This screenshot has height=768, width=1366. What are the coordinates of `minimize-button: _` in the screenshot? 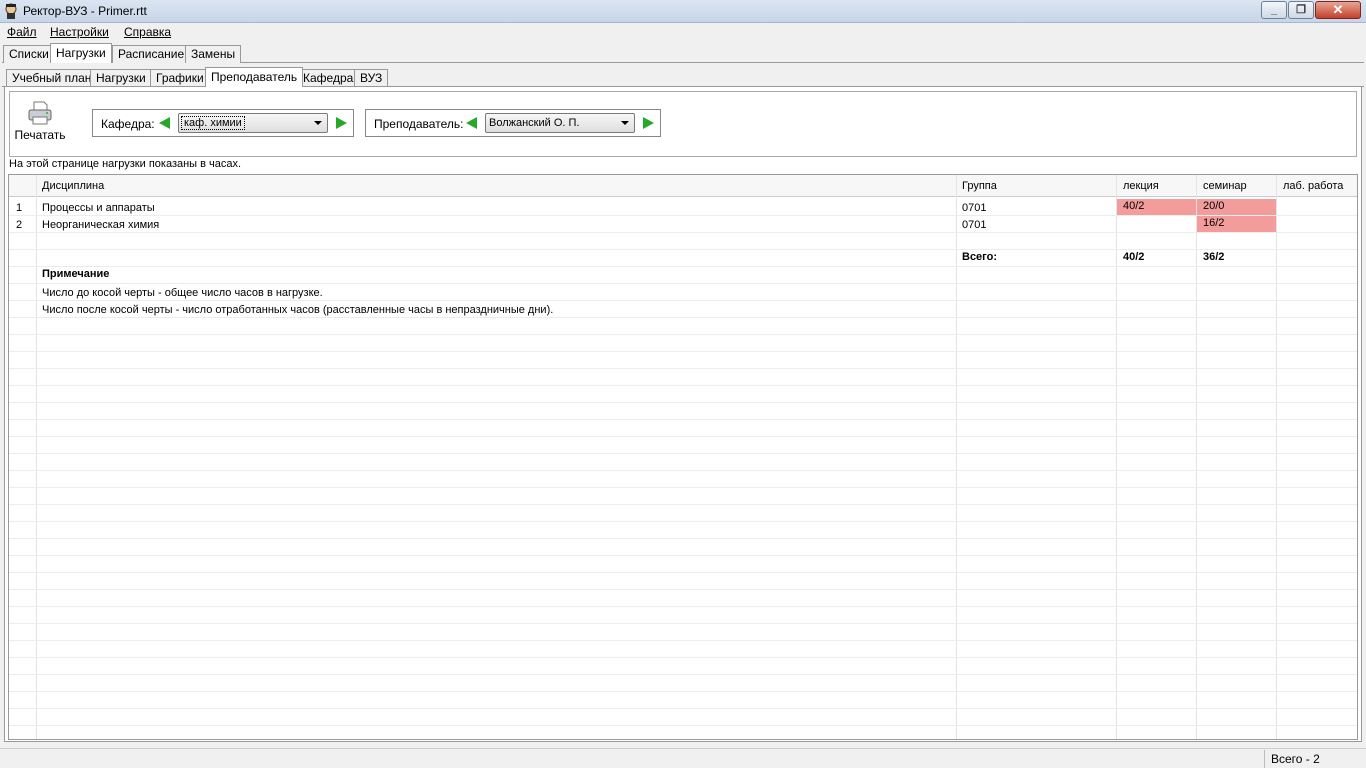 It's located at (1274, 10).